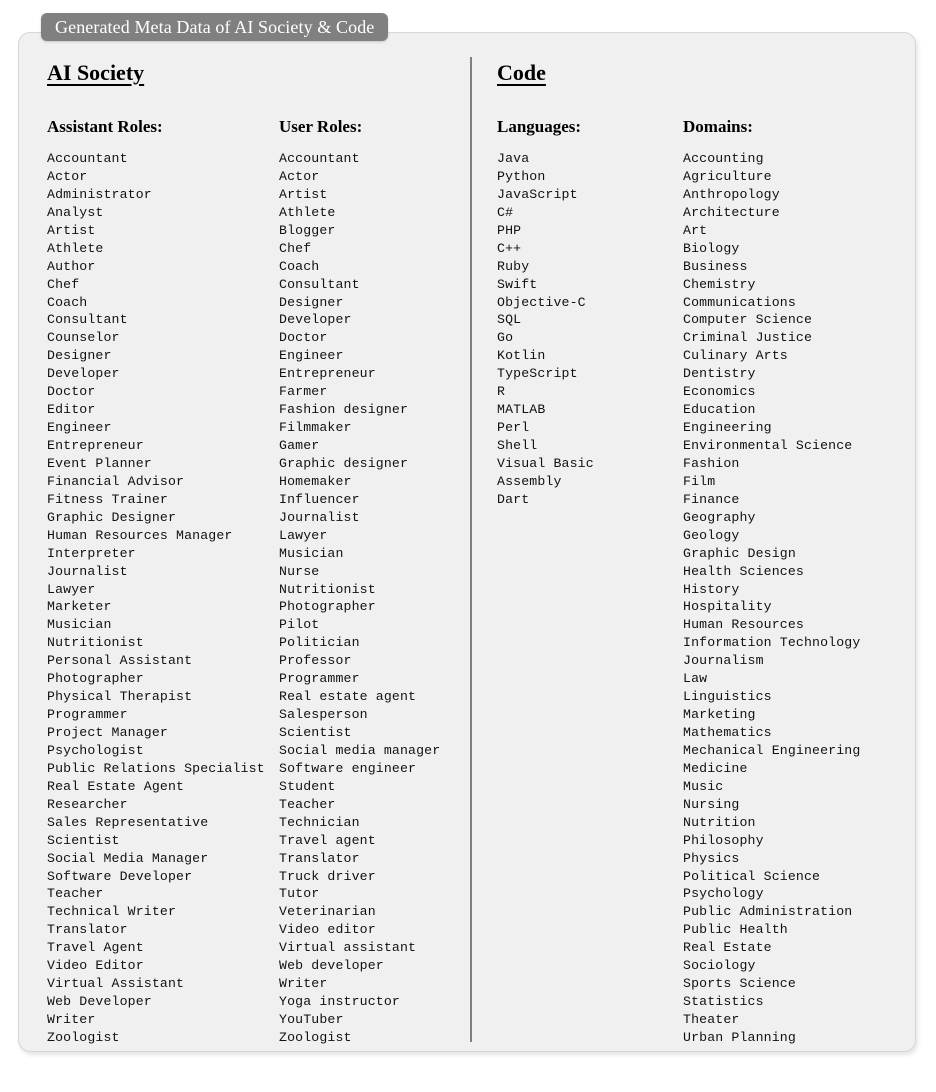 This screenshot has width=936, height=1092. I want to click on list-item: Filmmaker, so click(315, 428).